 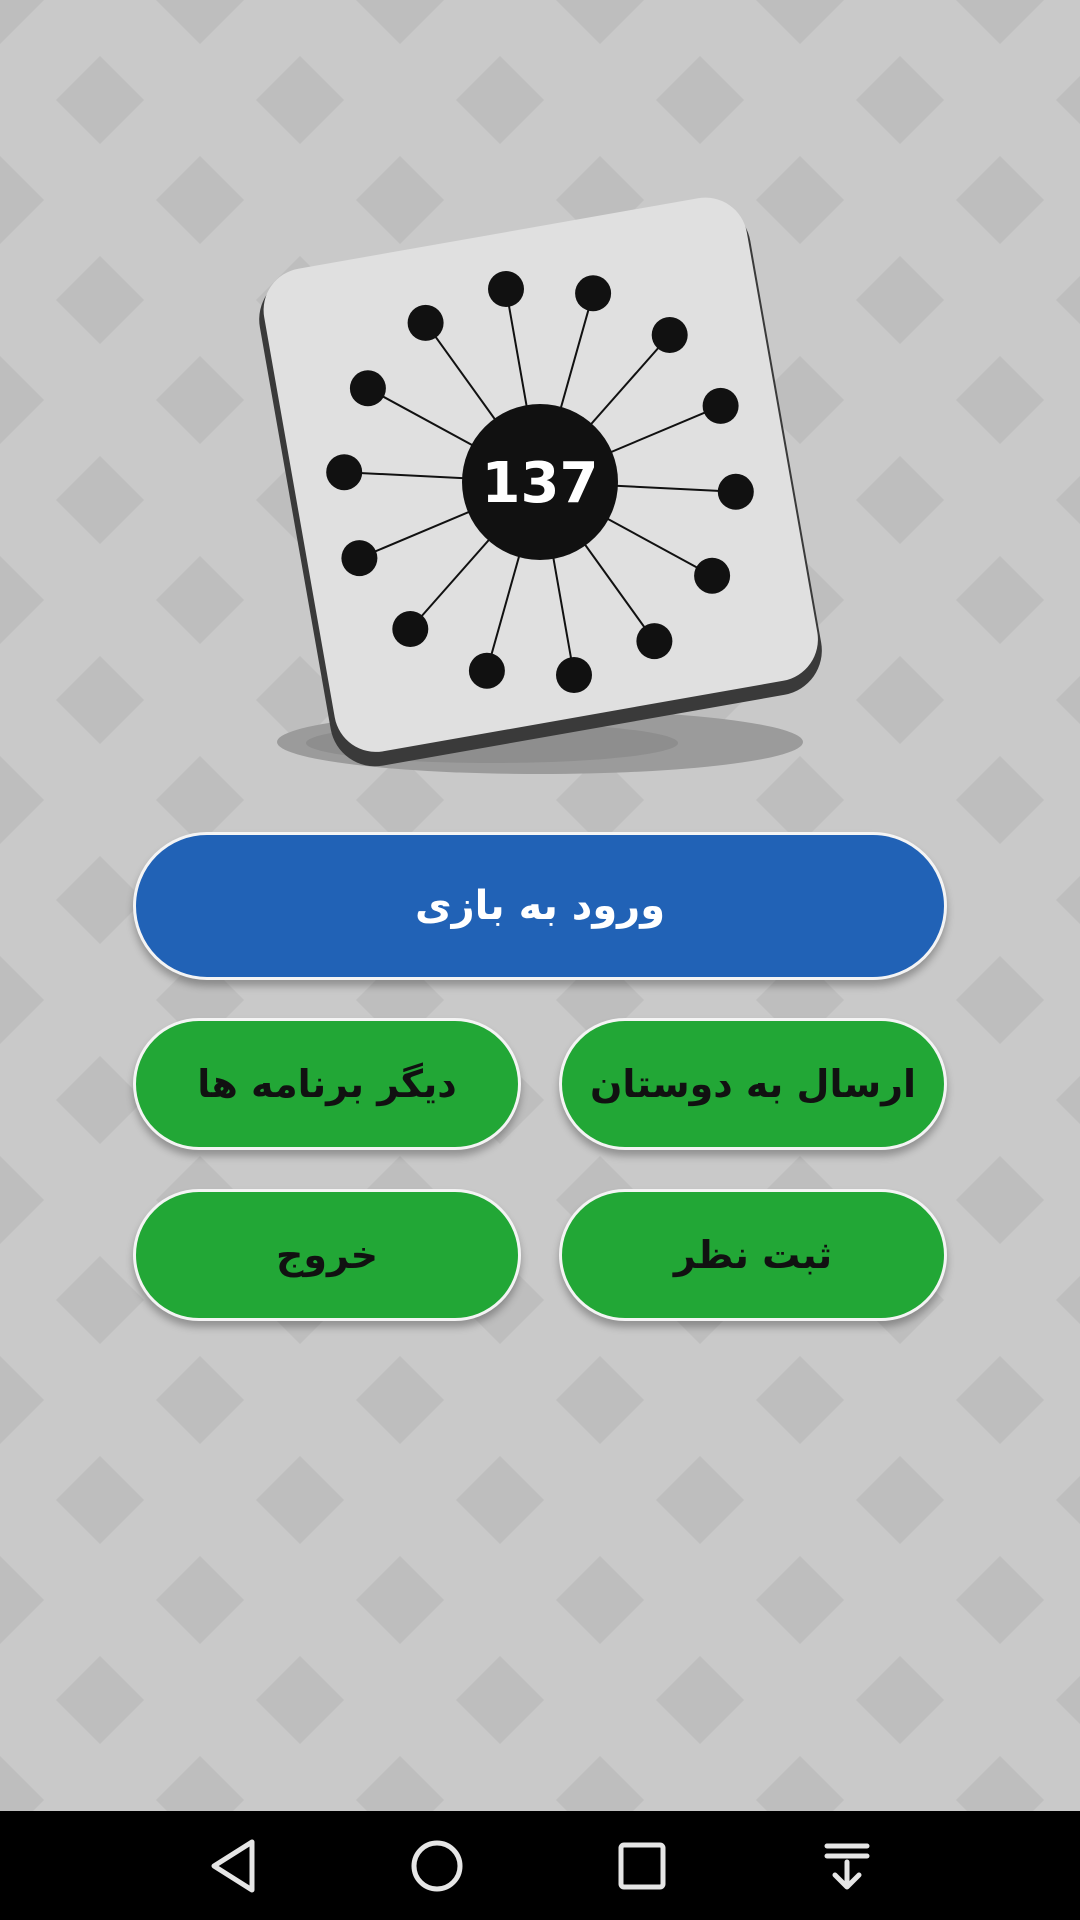 I want to click on other-apps-button: دیگر برنامه ها, so click(x=327, y=1084).